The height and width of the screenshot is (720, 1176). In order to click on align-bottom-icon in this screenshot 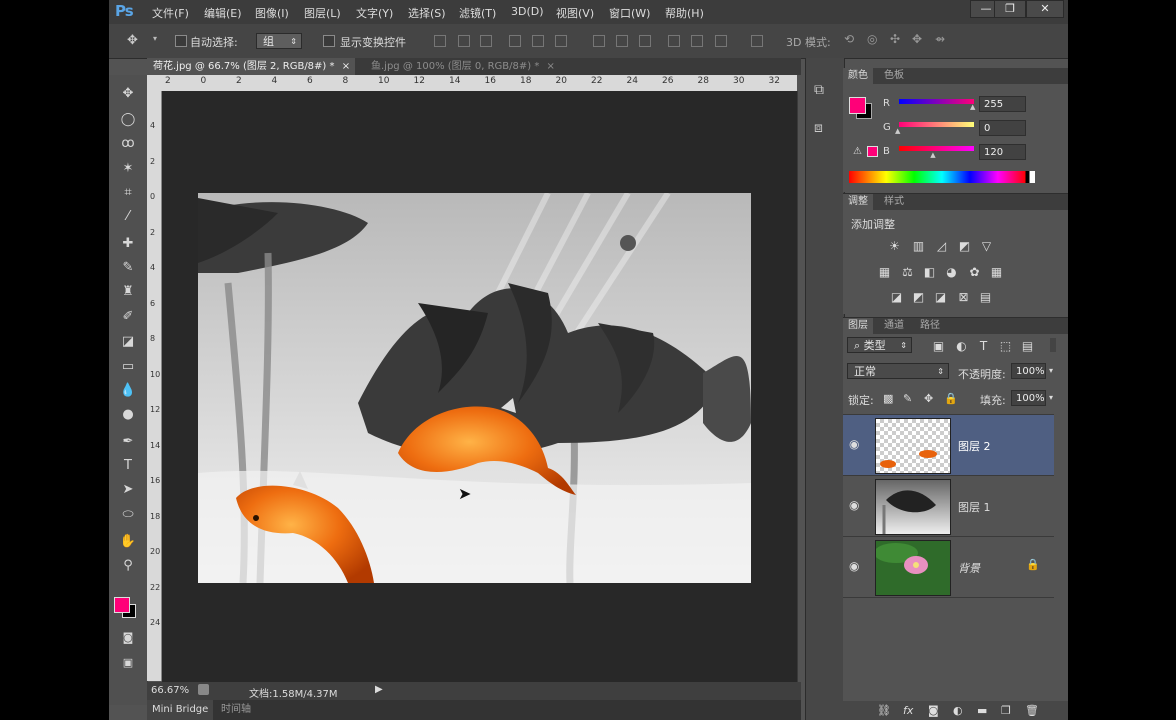, I will do `click(486, 41)`.